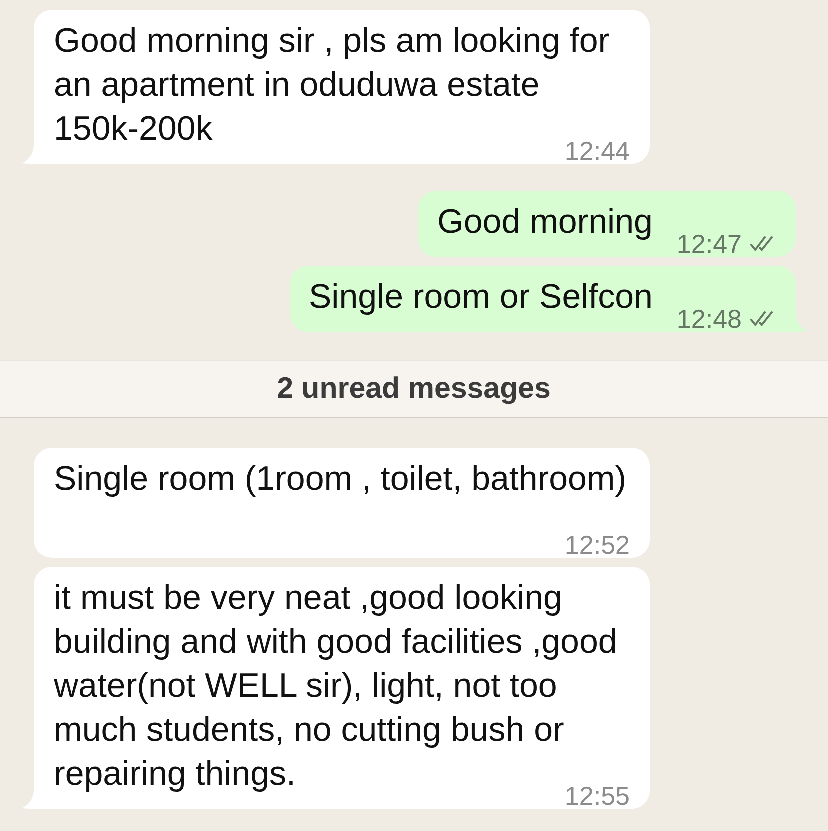 Image resolution: width=828 pixels, height=831 pixels. I want to click on message-text: Good morning, so click(545, 222).